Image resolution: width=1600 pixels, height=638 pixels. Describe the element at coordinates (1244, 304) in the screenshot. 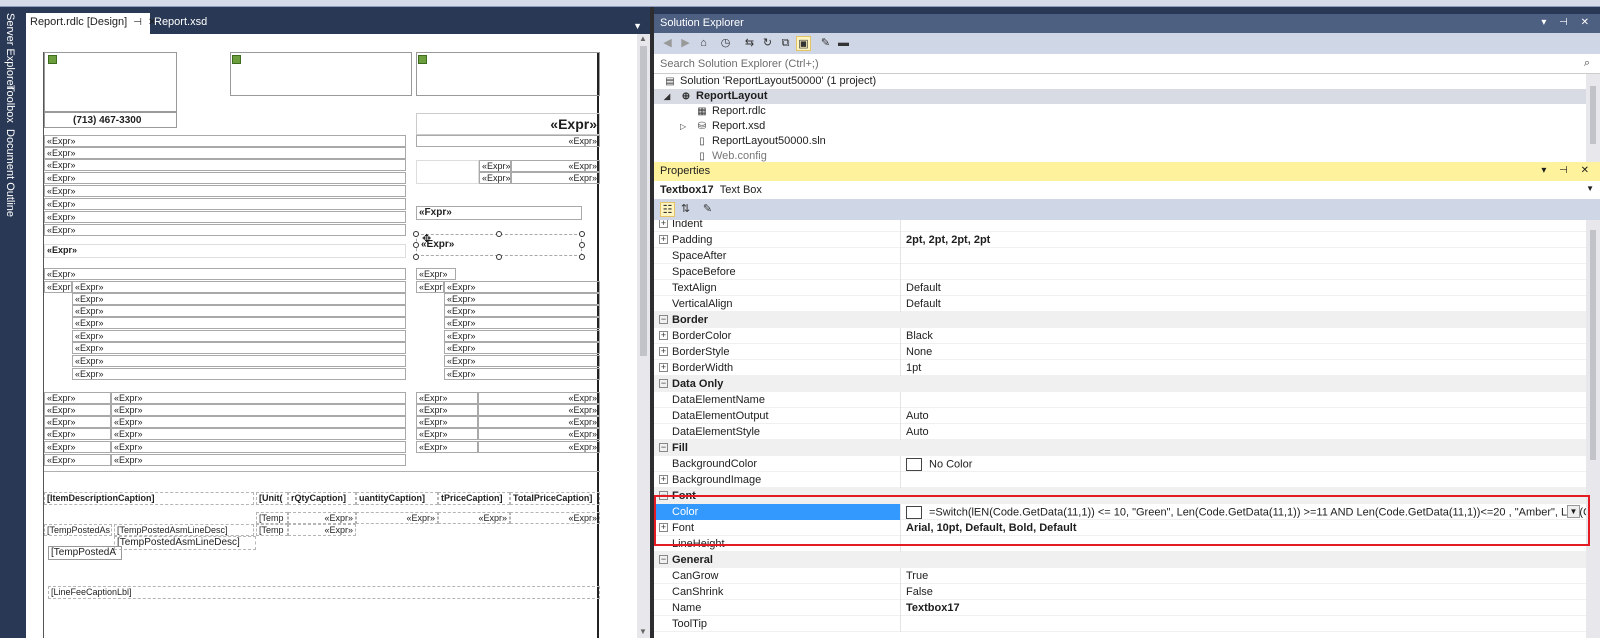

I see `property-value: Default` at that location.